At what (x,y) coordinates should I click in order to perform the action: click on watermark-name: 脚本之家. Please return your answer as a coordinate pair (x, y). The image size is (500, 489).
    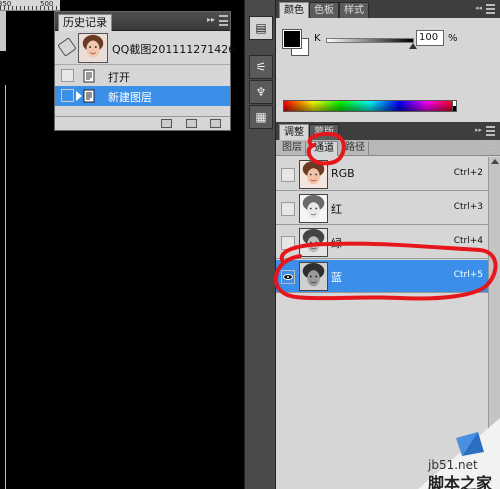
    Looking at the image, I should click on (460, 481).